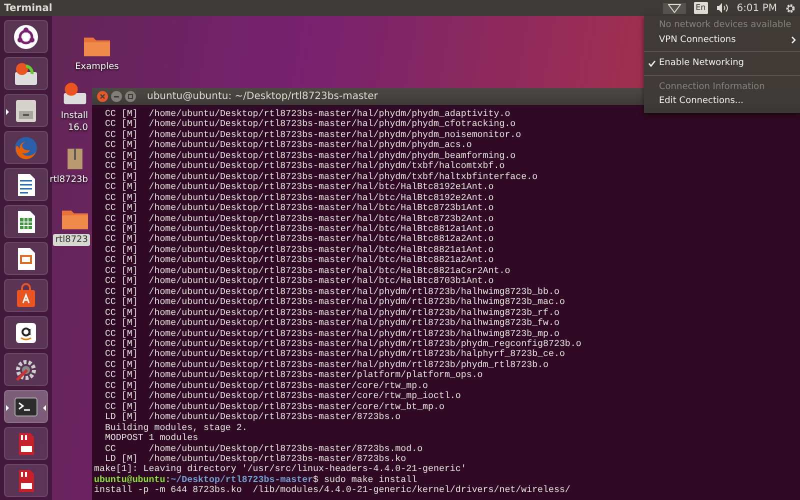 The width and height of the screenshot is (800, 500). Describe the element at coordinates (332, 323) in the screenshot. I see `terminal-line: CC [M] /home/ubuntu/Desktop/rtl8723bs-master/hal/phydm/rtl8723b/halhwimg8723b_fw.o` at that location.